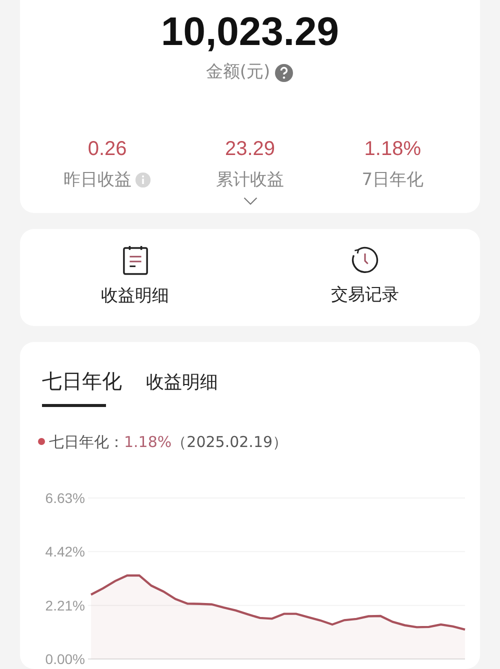 The height and width of the screenshot is (669, 500). I want to click on balance-label: 金额(元), so click(238, 72).